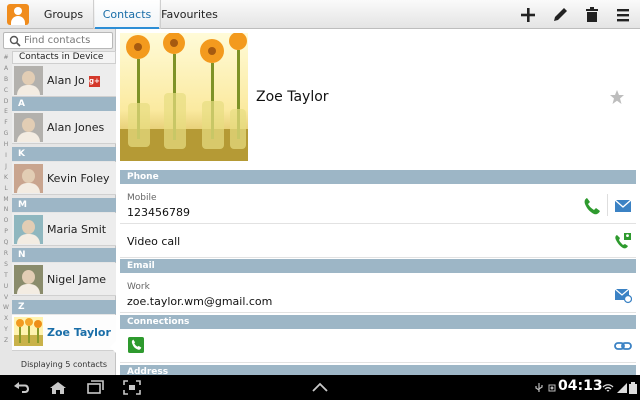 Image resolution: width=640 pixels, height=400 pixels. I want to click on mobile-label: Mobile, so click(142, 198).